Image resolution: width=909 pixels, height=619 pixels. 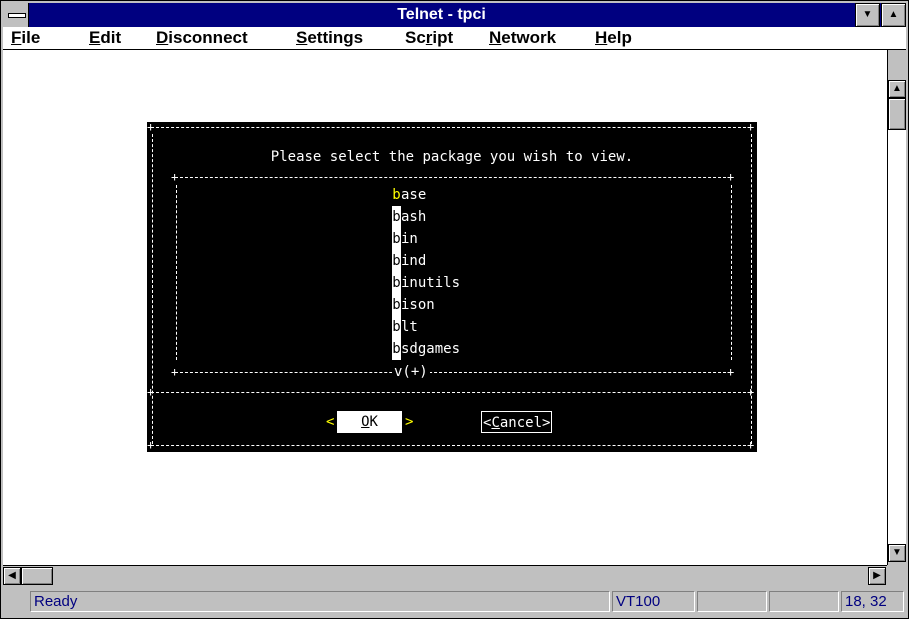 I want to click on package-name: ind, so click(x=414, y=261).